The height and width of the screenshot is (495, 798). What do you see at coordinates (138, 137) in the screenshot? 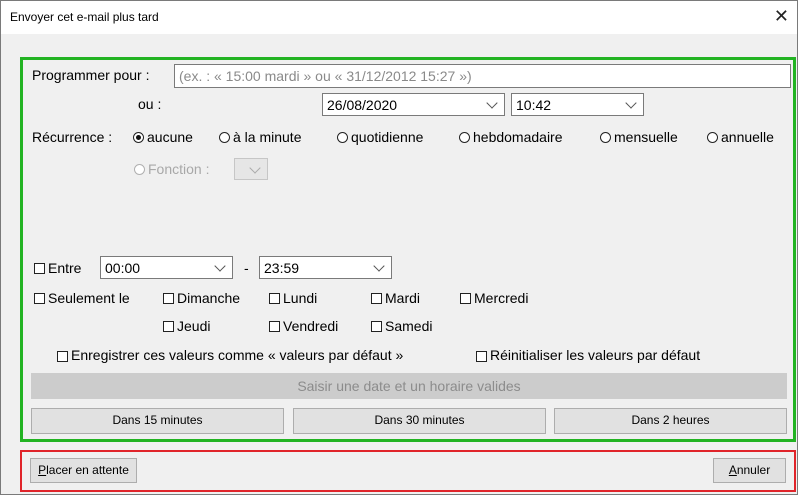
I see `radio-aucune` at bounding box center [138, 137].